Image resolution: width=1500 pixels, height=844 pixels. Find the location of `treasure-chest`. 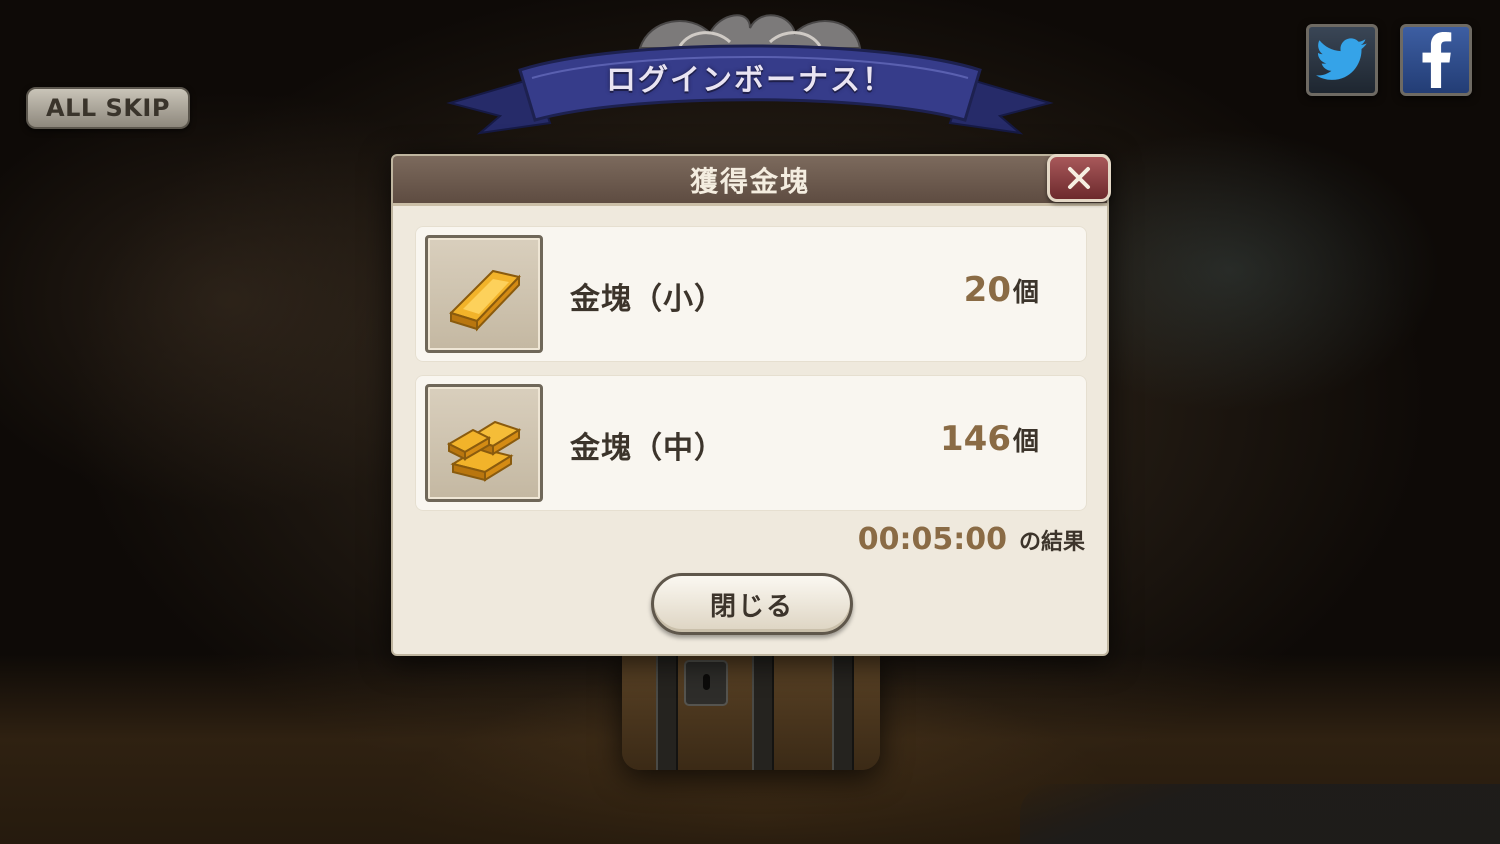

treasure-chest is located at coordinates (751, 710).